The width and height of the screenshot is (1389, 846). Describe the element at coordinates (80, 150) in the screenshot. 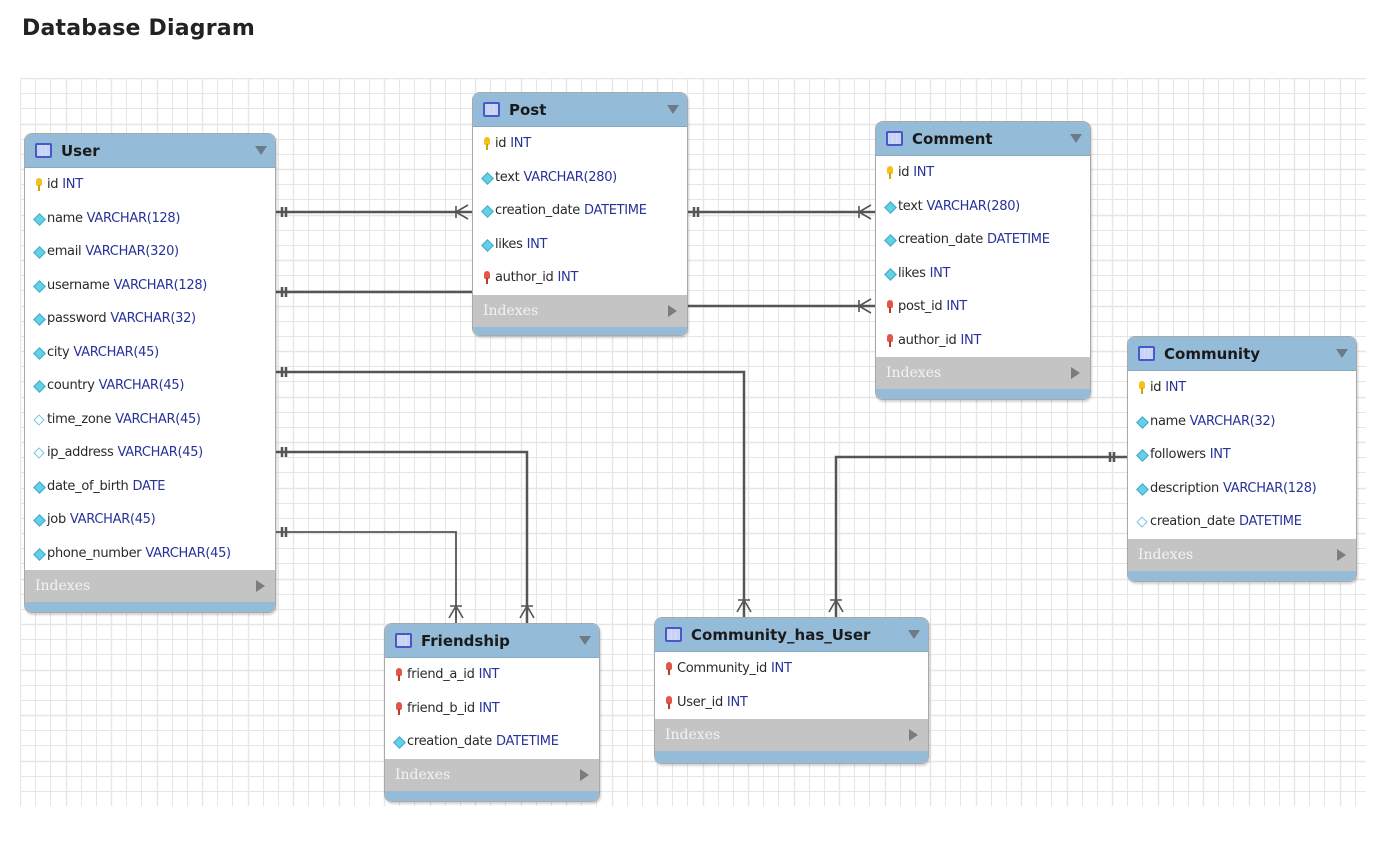

I see `entity-title: User` at that location.